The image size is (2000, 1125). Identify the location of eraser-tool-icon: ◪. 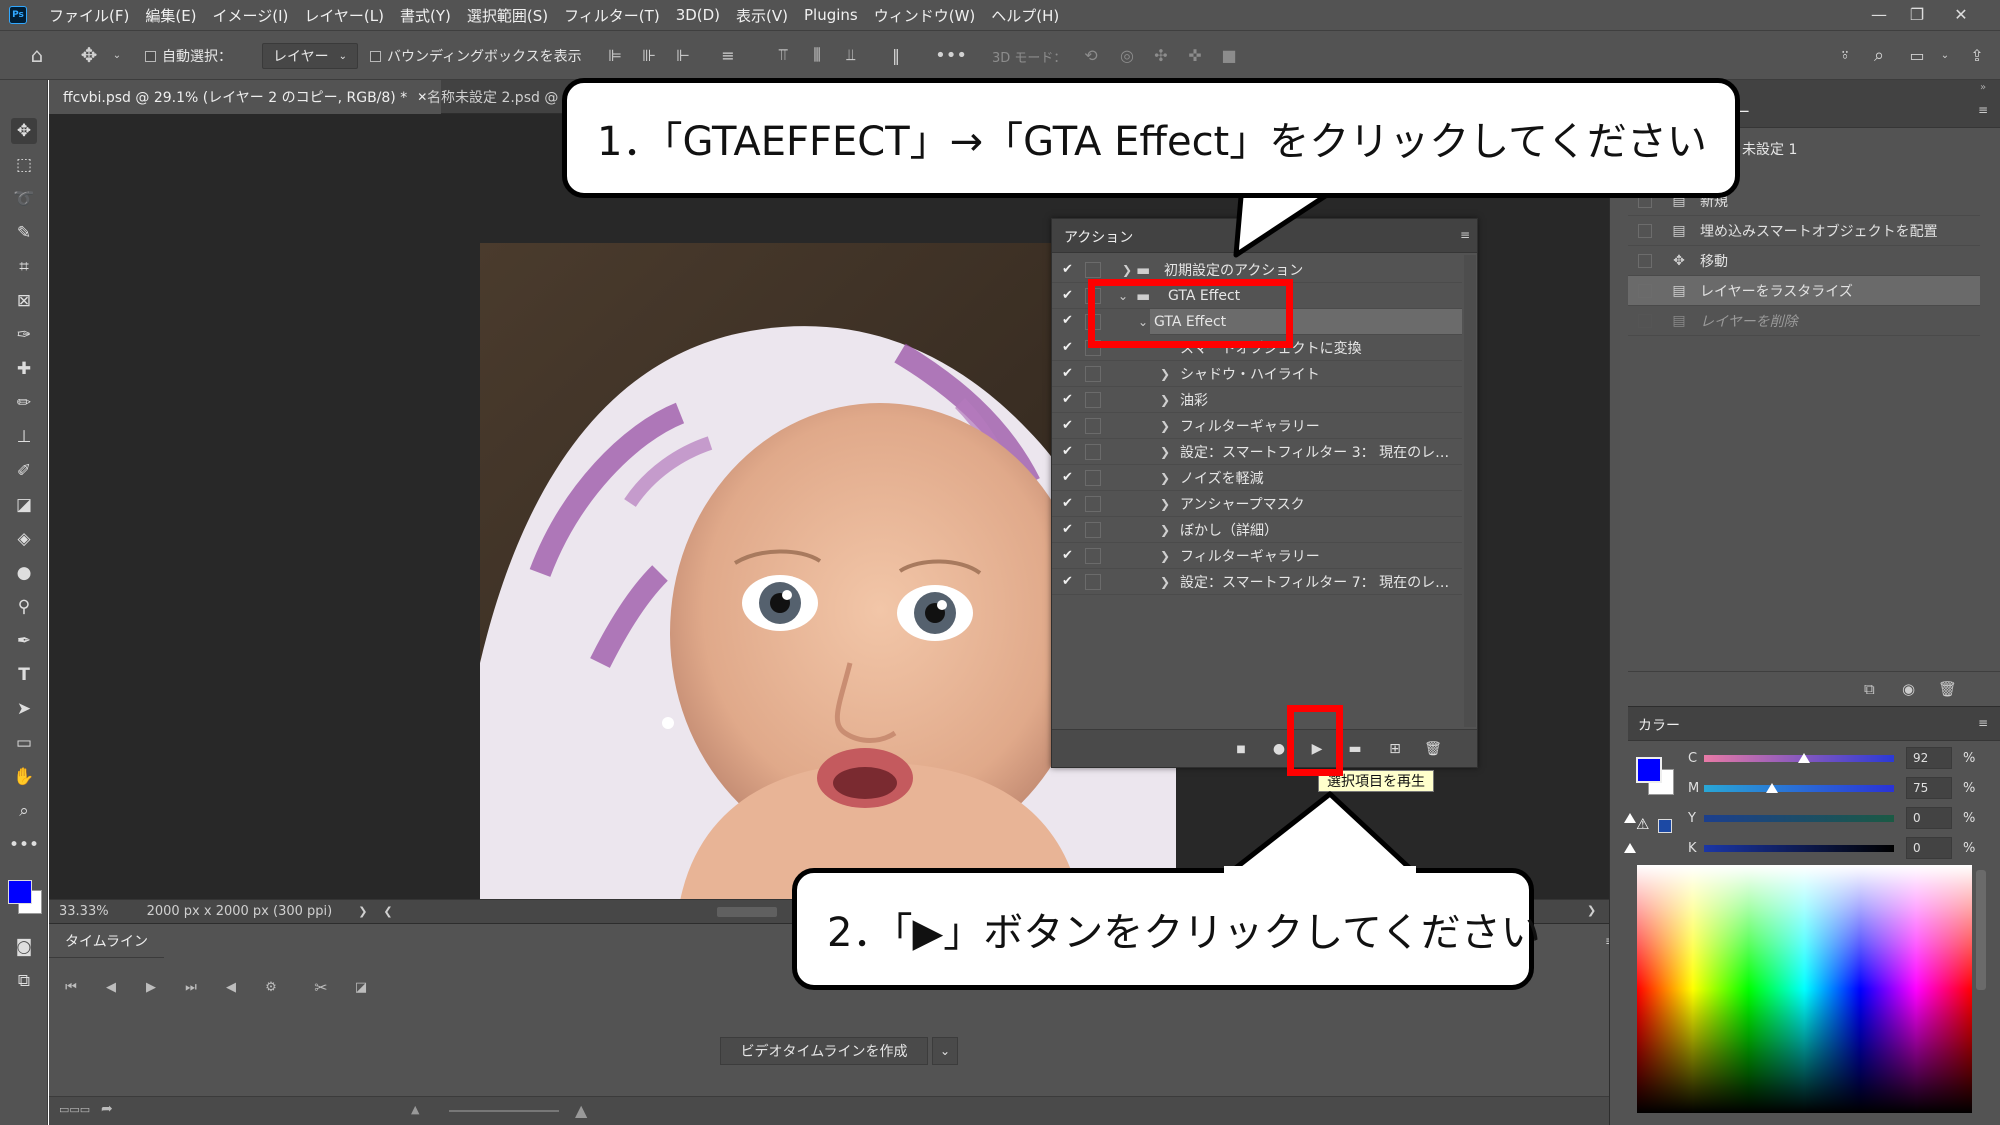
(24, 505).